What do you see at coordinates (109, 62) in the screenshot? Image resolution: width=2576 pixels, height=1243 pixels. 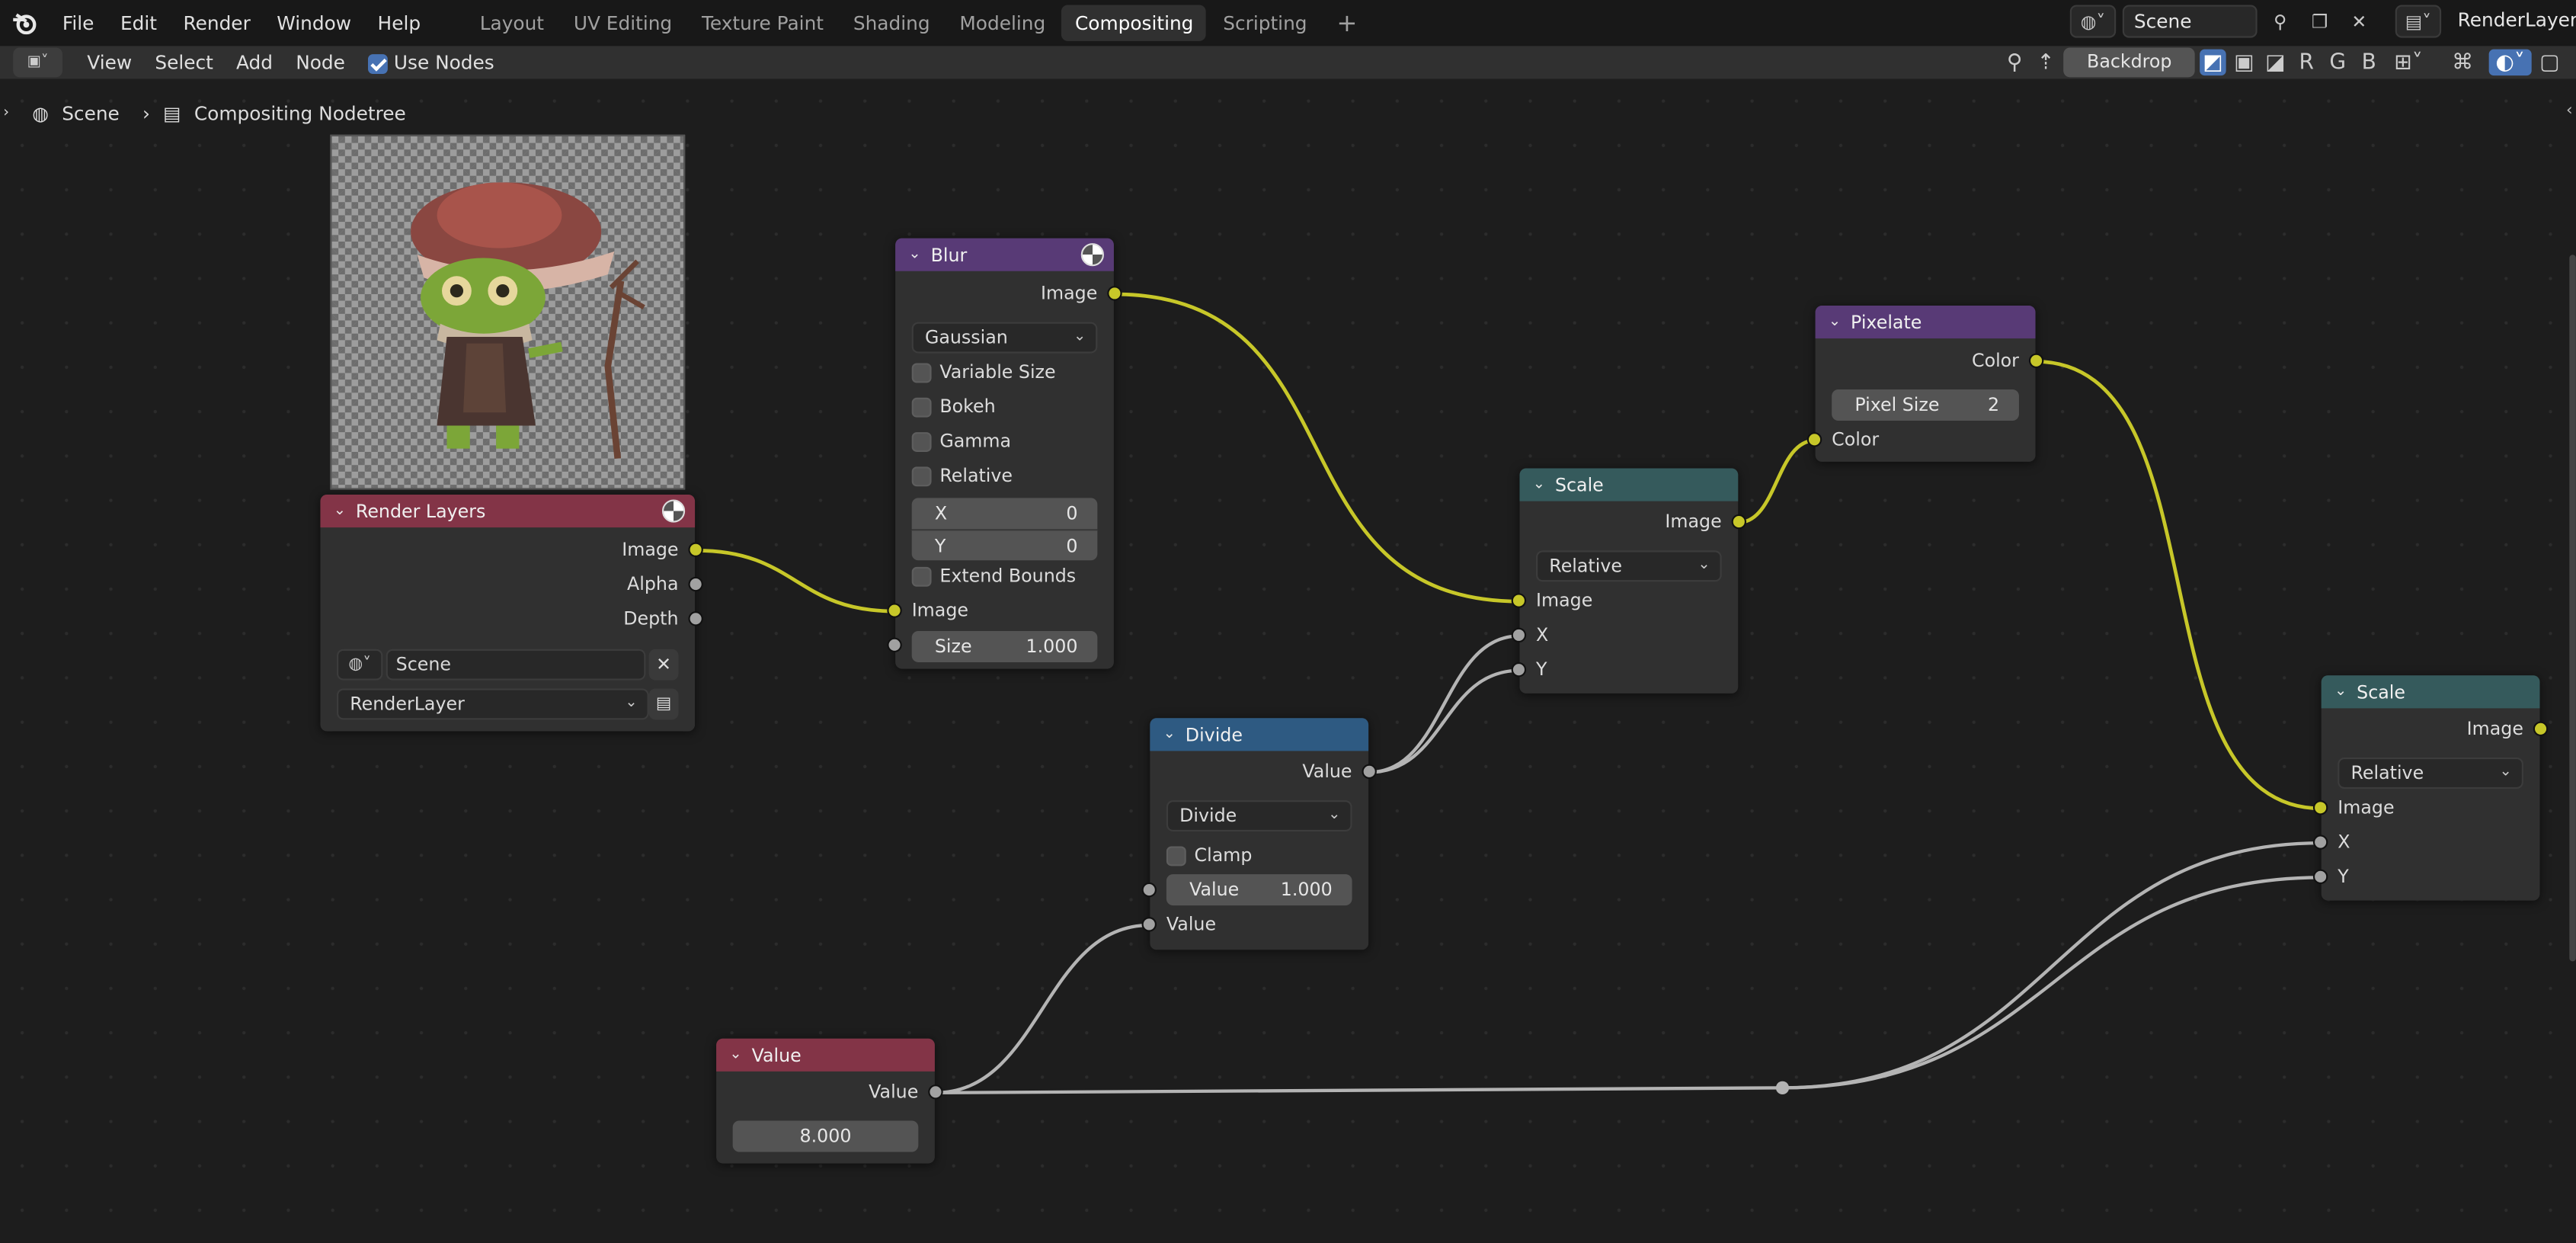 I see `header-menu-view: View` at bounding box center [109, 62].